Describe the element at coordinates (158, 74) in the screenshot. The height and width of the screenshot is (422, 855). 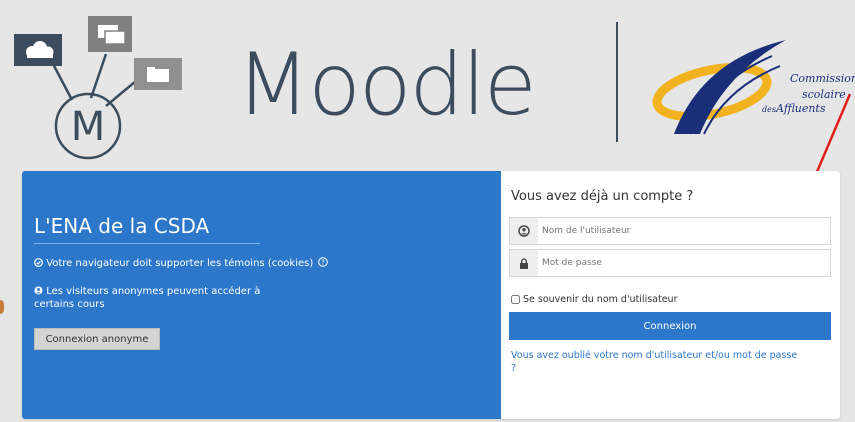
I see `folder-icon` at that location.